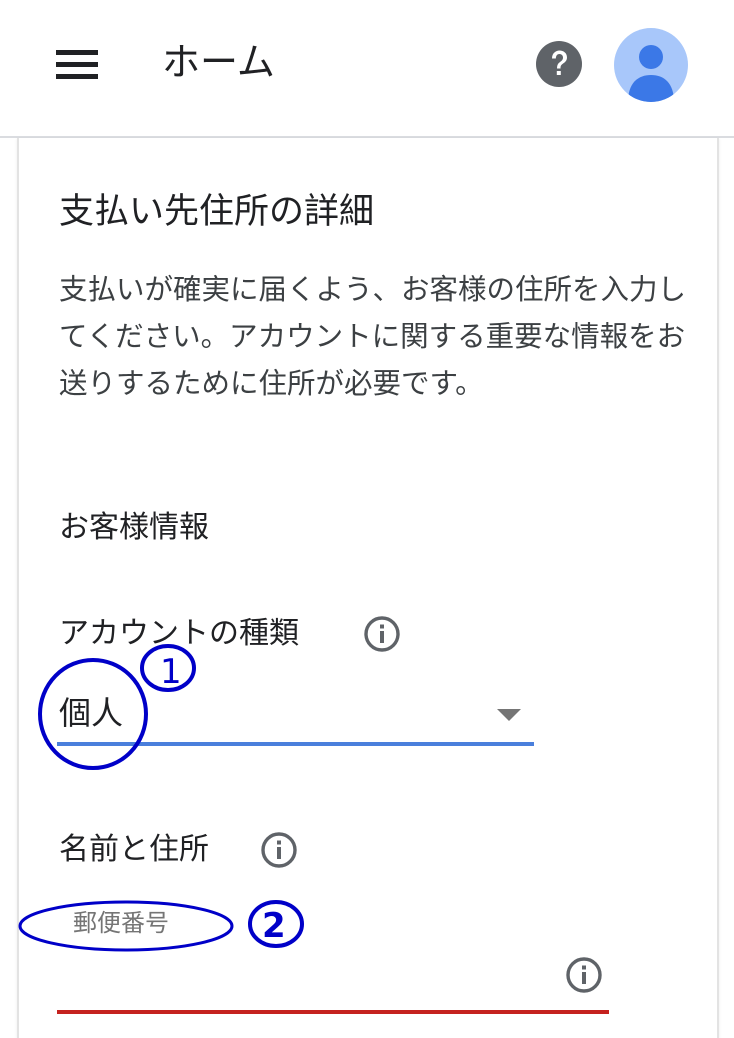 The height and width of the screenshot is (1038, 734). What do you see at coordinates (78, 64) in the screenshot?
I see `menu-icon` at bounding box center [78, 64].